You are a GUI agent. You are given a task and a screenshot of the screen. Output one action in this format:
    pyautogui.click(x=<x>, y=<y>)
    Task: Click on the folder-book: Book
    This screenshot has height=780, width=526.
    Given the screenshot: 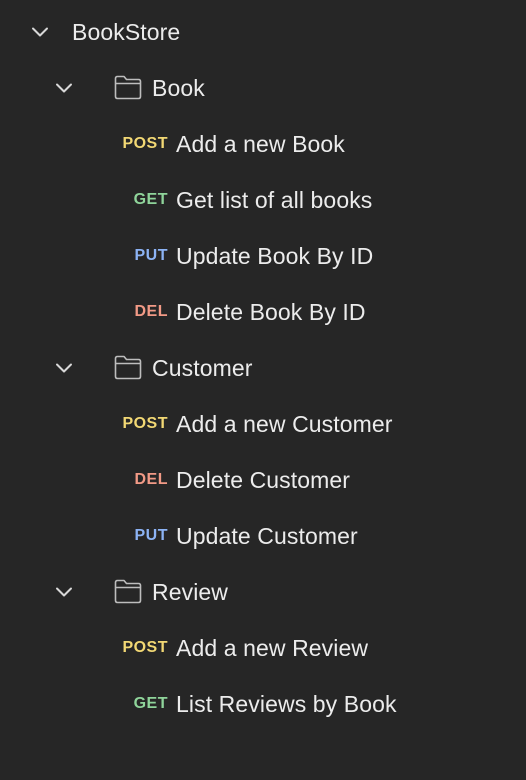 What is the action you would take?
    pyautogui.click(x=263, y=88)
    